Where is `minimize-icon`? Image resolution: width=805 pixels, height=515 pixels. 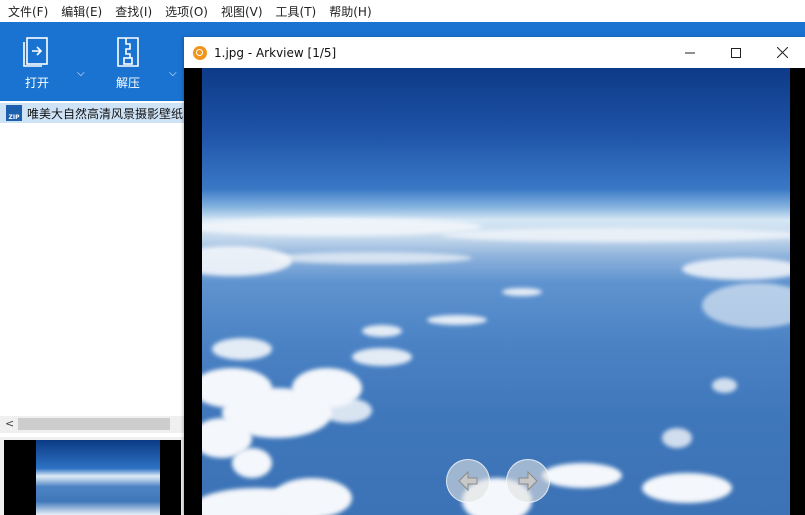 minimize-icon is located at coordinates (690, 52).